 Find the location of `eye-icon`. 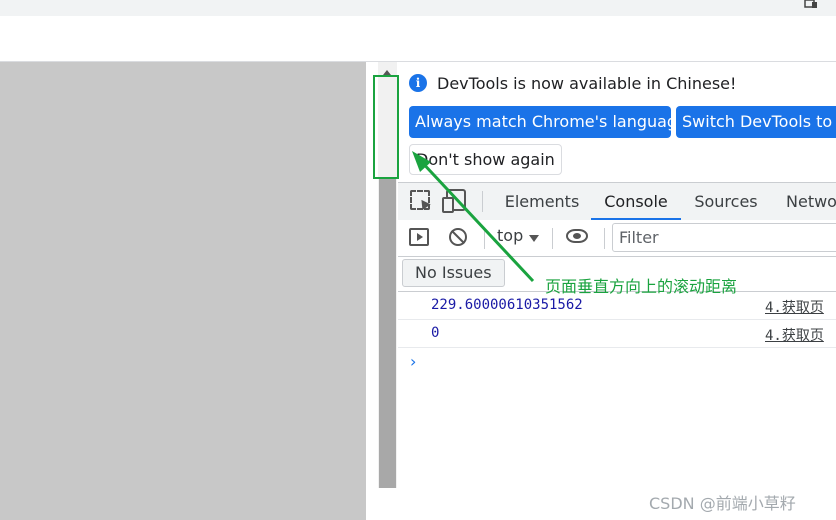

eye-icon is located at coordinates (577, 236).